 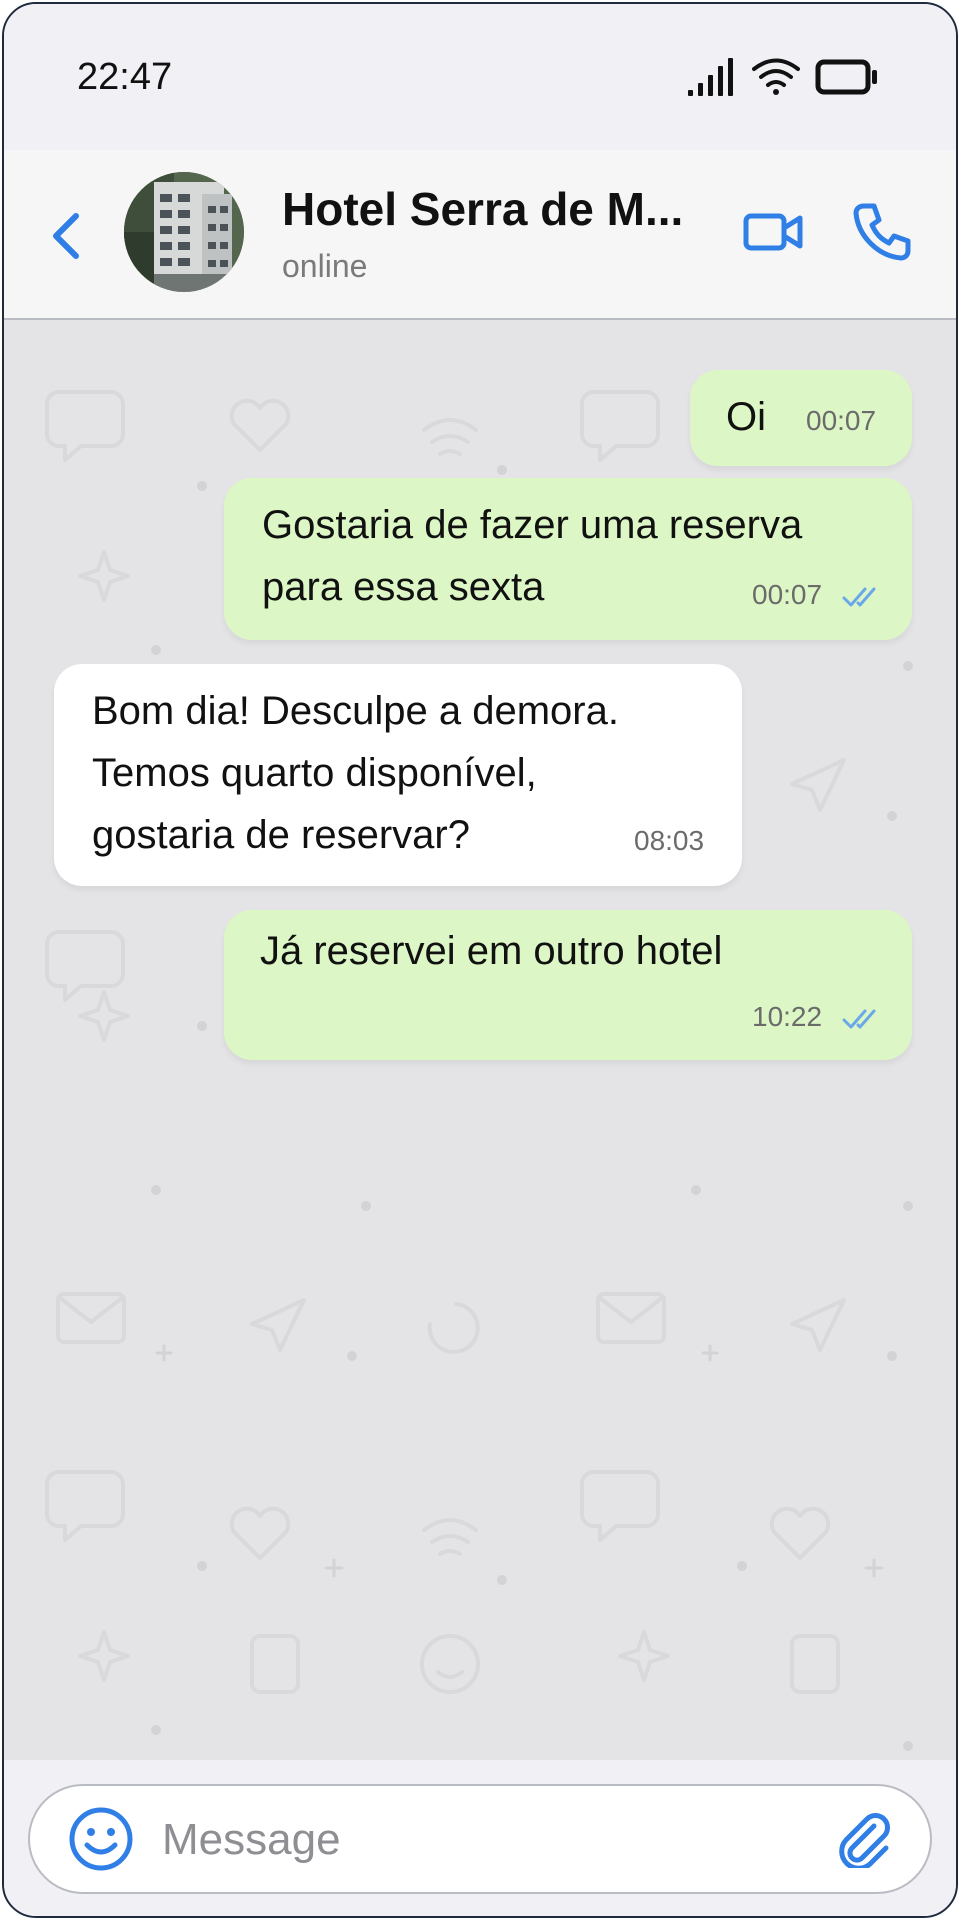 What do you see at coordinates (846, 77) in the screenshot?
I see `battery-icon` at bounding box center [846, 77].